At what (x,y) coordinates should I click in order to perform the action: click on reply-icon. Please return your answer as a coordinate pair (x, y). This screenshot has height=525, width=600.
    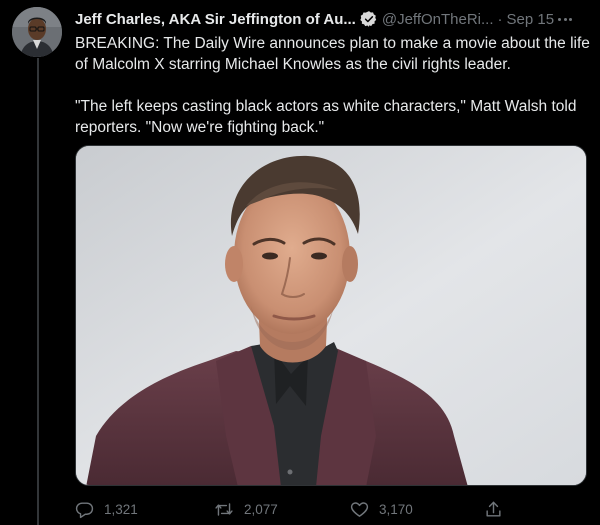
    Looking at the image, I should click on (84, 509).